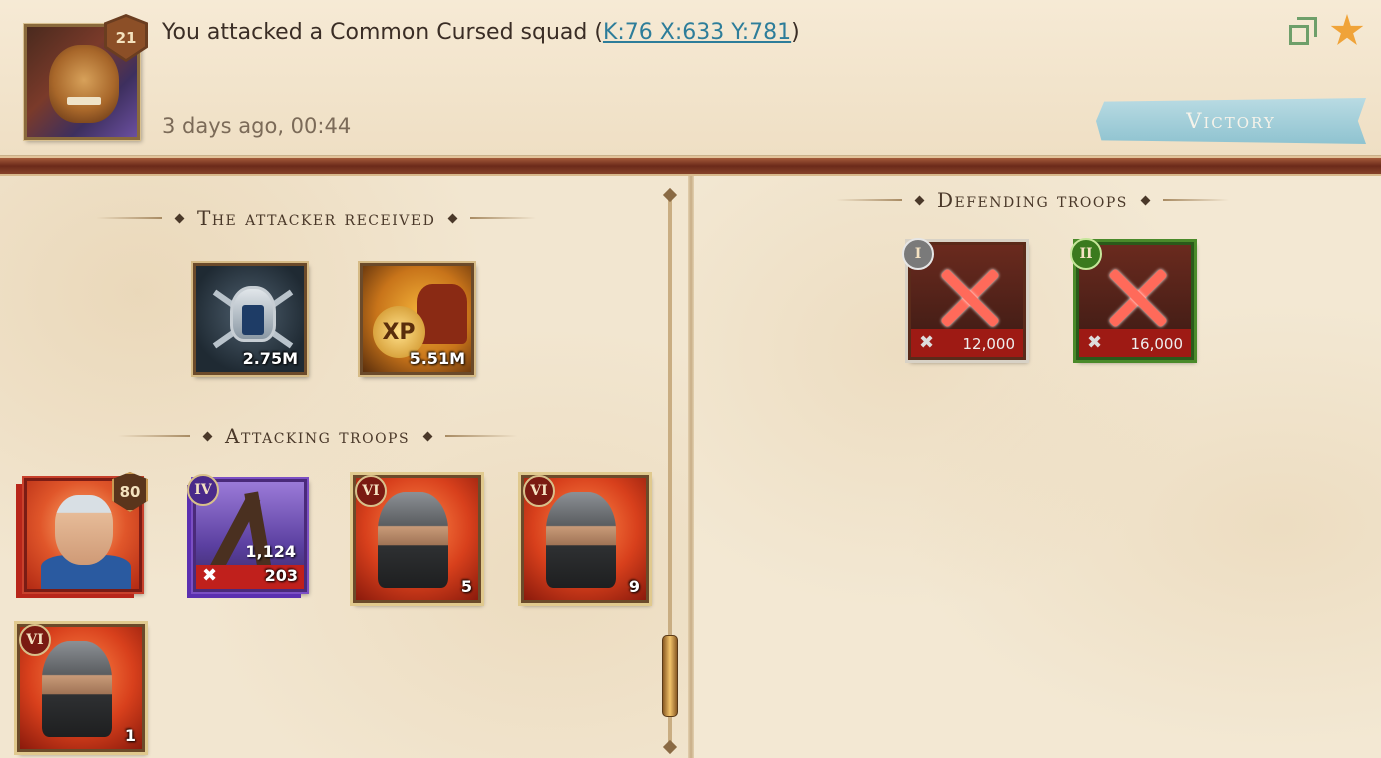 This screenshot has width=1381, height=758. Describe the element at coordinates (634, 586) in the screenshot. I see `troop-count: 9` at that location.